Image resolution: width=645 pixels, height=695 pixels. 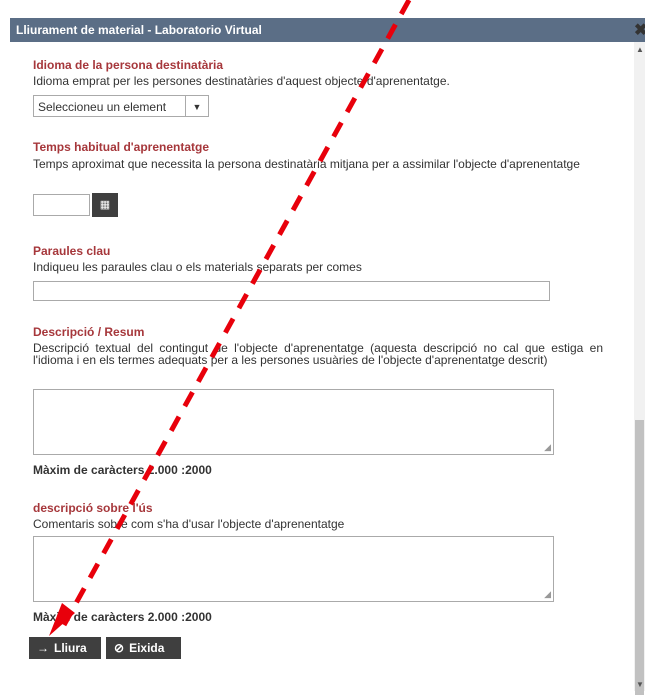 What do you see at coordinates (293, 422) in the screenshot?
I see `description-textarea: ◢` at bounding box center [293, 422].